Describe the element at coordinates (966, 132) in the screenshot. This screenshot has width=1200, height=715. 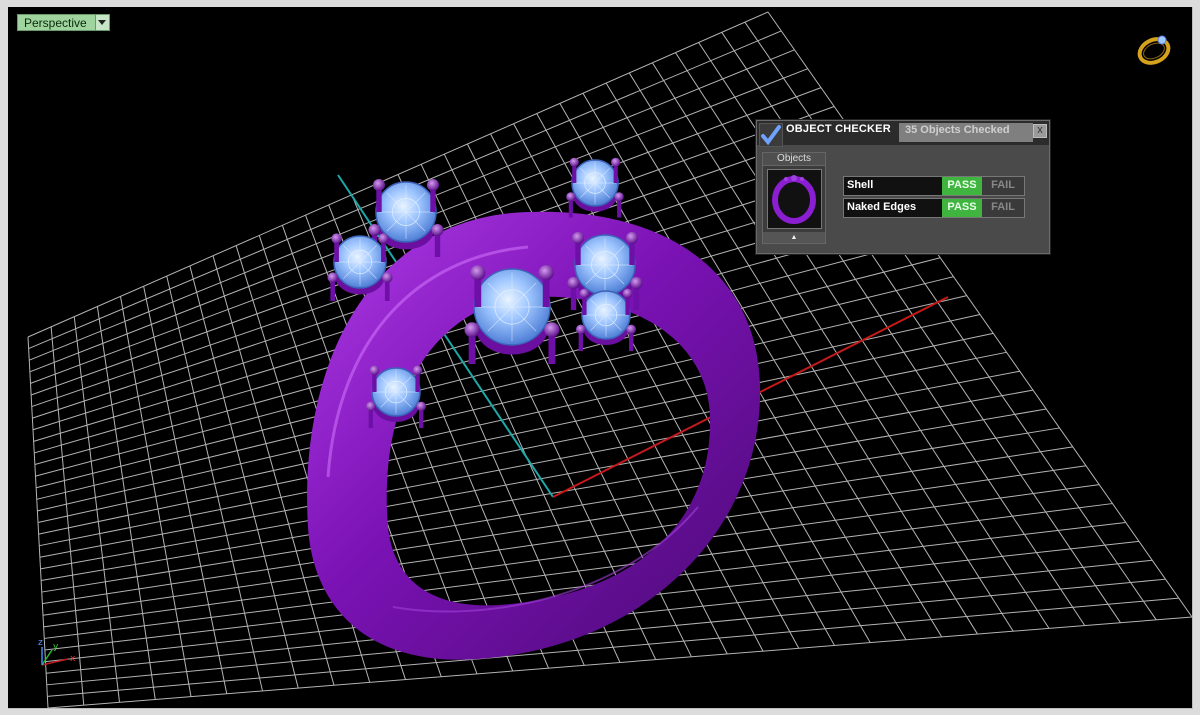
I see `objects-checked-count: 35 Objects Checked` at that location.